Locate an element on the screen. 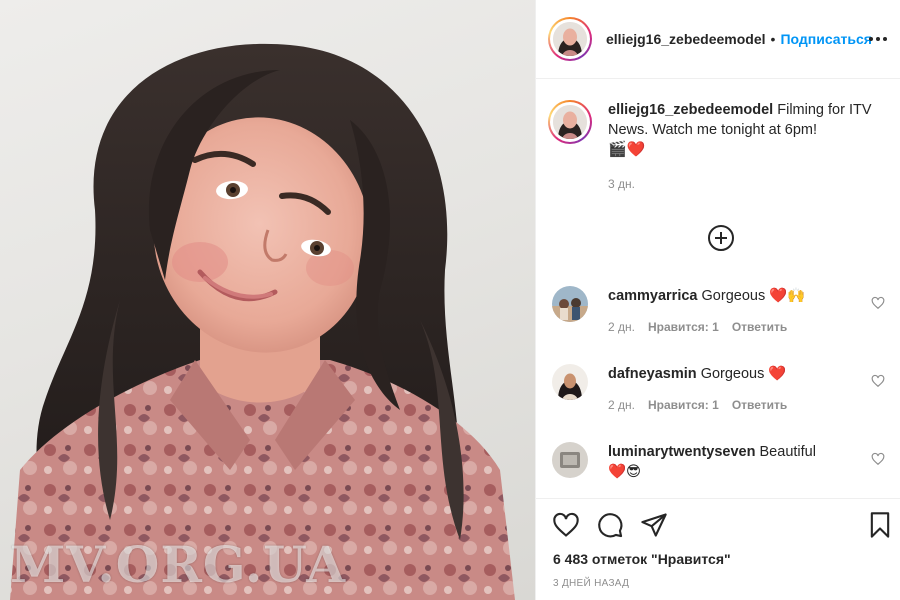 This screenshot has width=900, height=600. watermark-text: MV.ORG.UA is located at coordinates (178, 564).